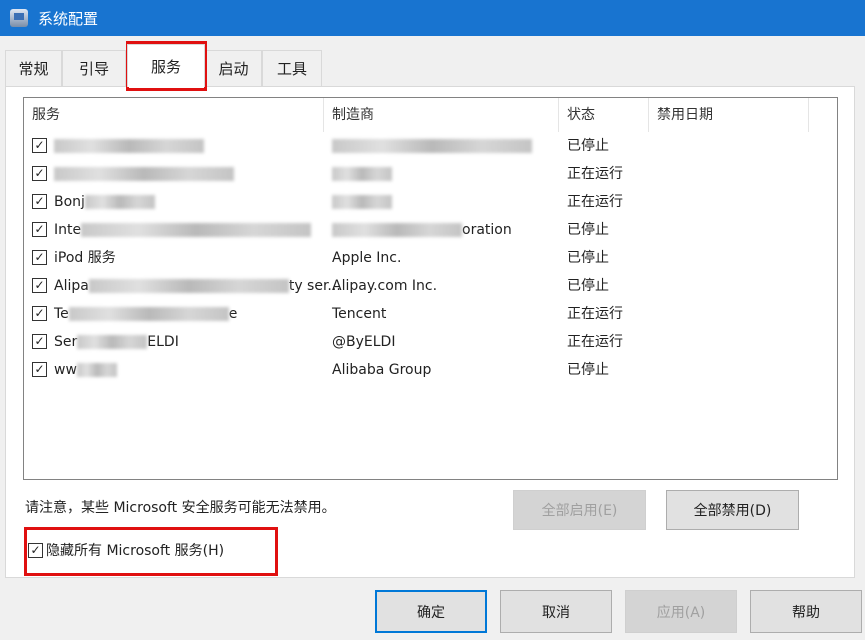 This screenshot has width=865, height=640. What do you see at coordinates (367, 258) in the screenshot?
I see `service-vendor: Apple Inc.` at bounding box center [367, 258].